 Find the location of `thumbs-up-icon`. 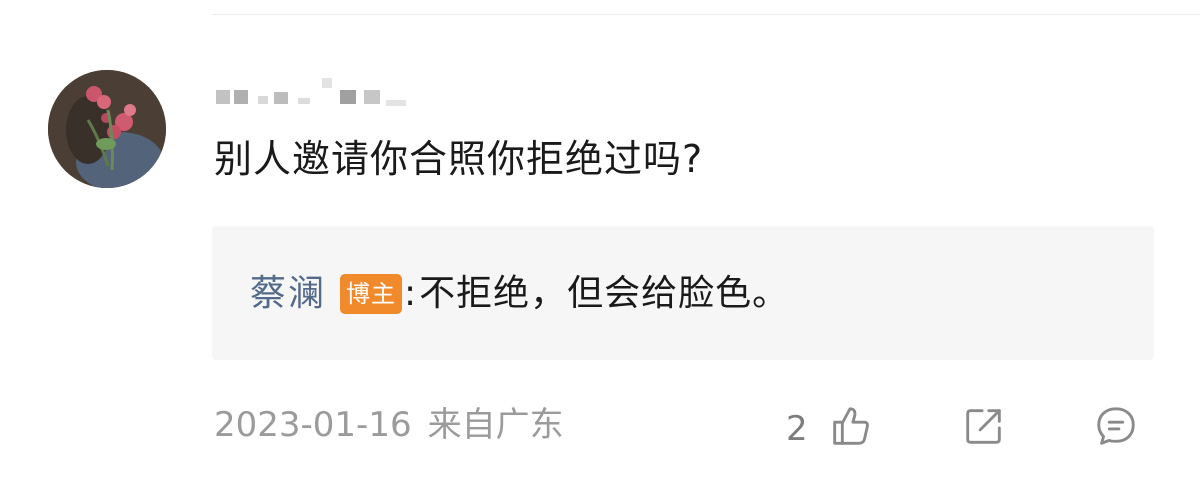

thumbs-up-icon is located at coordinates (851, 426).